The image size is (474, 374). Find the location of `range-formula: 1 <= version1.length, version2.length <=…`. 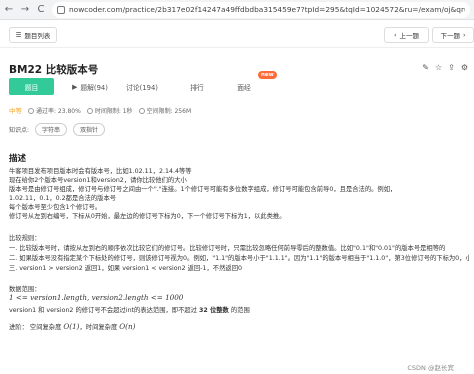

range-formula: 1 <= version1.length, version2.length <=… is located at coordinates (96, 297).